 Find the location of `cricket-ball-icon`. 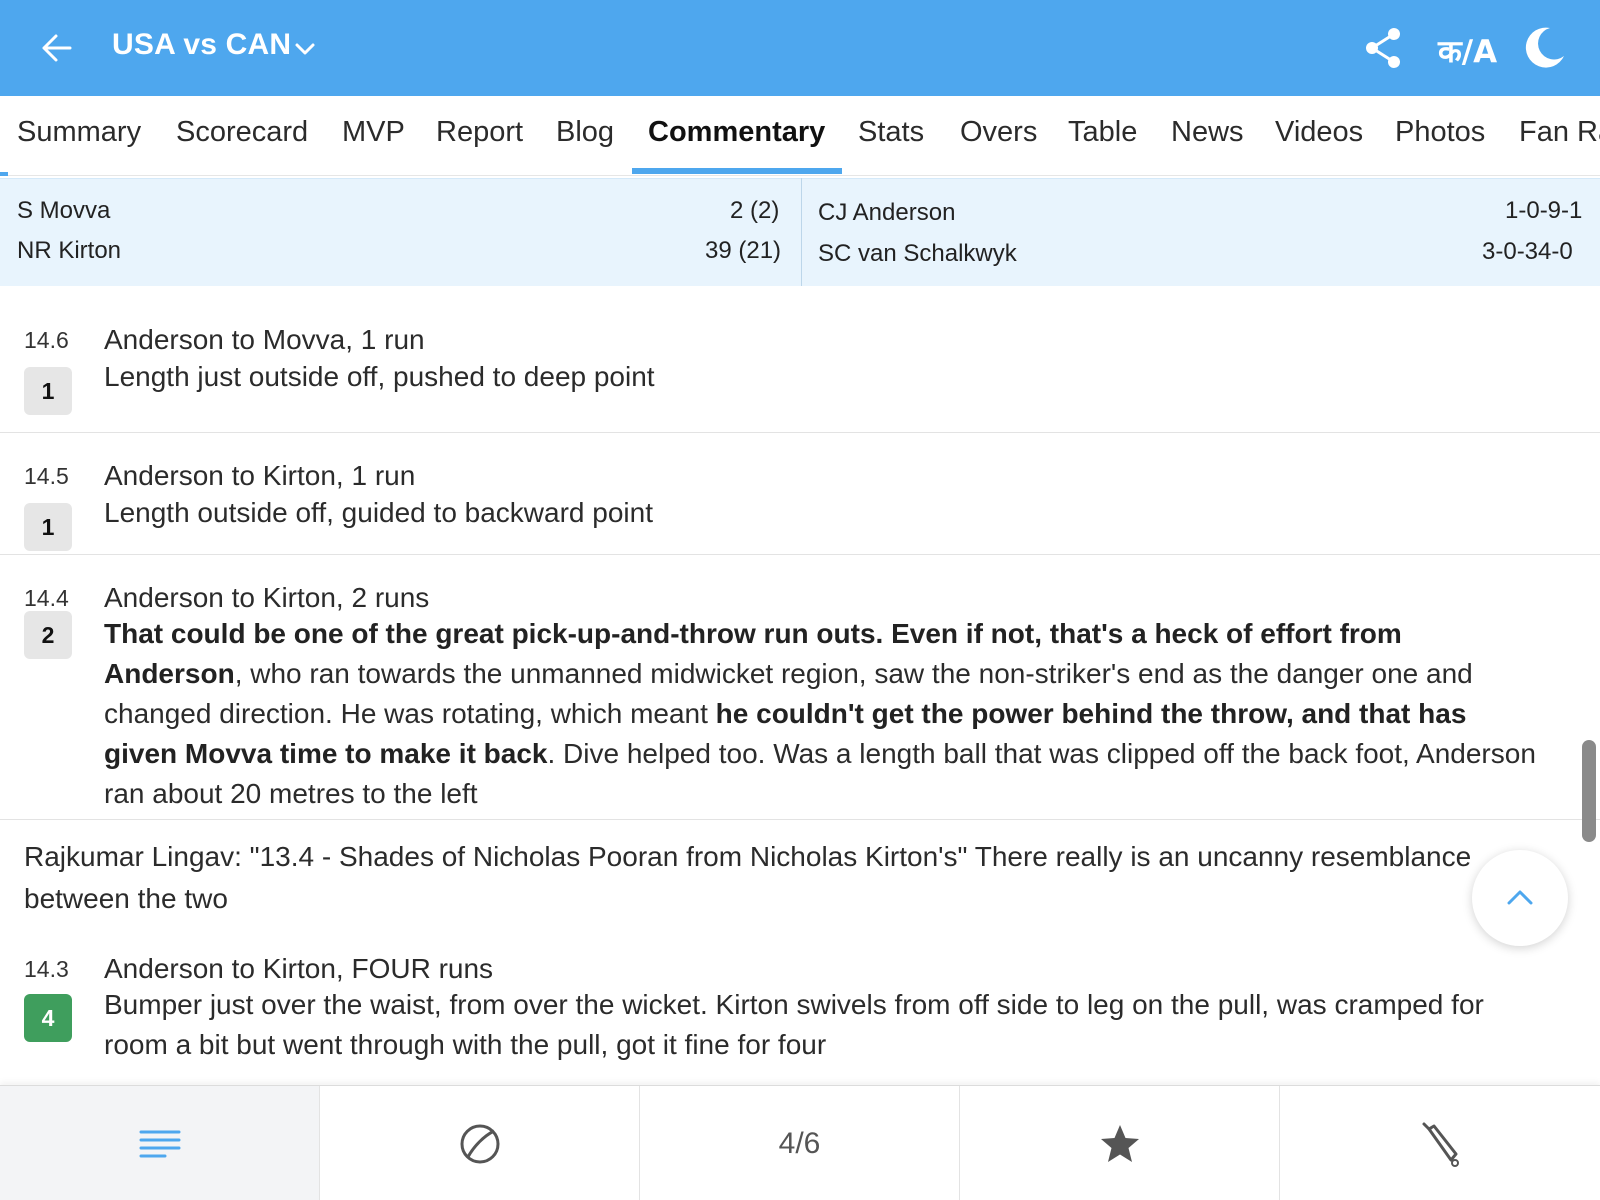

cricket-ball-icon is located at coordinates (479, 1143).